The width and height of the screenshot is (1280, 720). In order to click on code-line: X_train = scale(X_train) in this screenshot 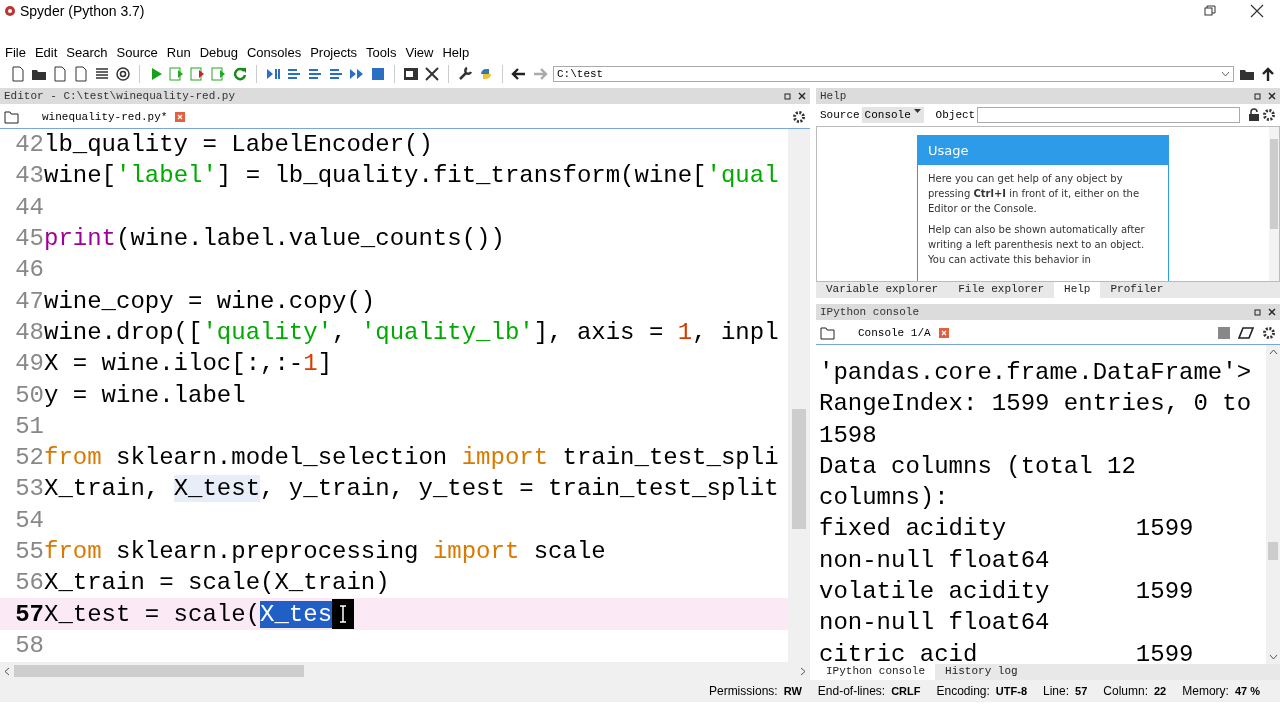, I will do `click(217, 583)`.